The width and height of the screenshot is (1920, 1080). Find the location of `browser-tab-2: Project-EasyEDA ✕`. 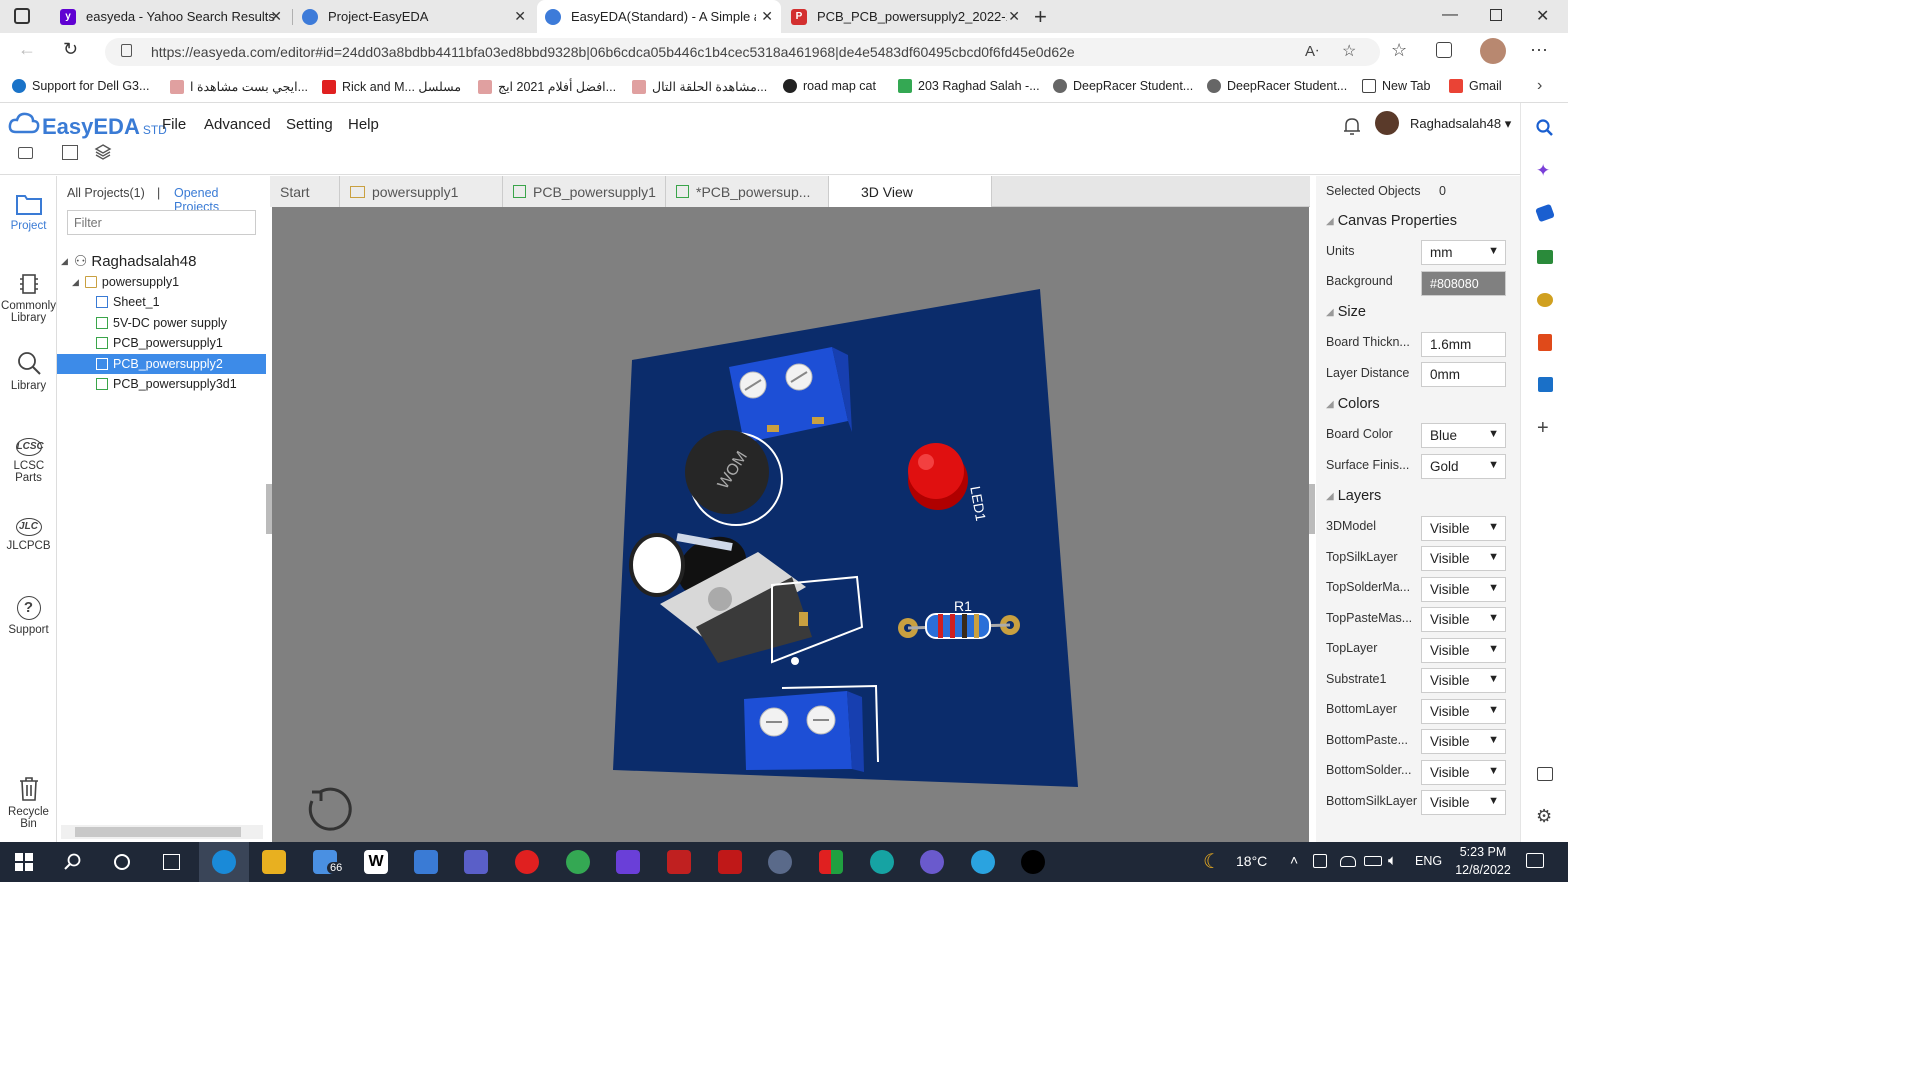

browser-tab-2: Project-EasyEDA ✕ is located at coordinates (414, 16).